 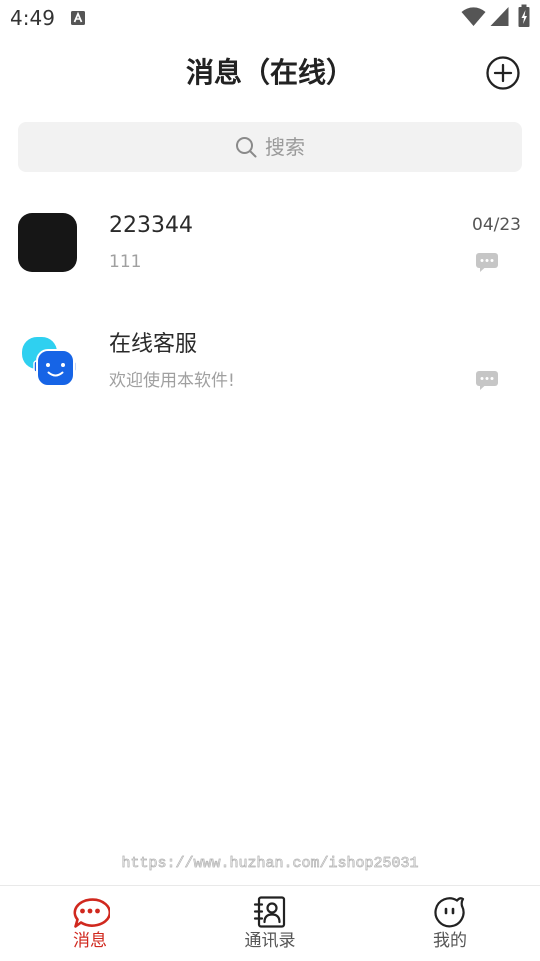 I want to click on tab-messages: 消息, so click(x=90, y=923).